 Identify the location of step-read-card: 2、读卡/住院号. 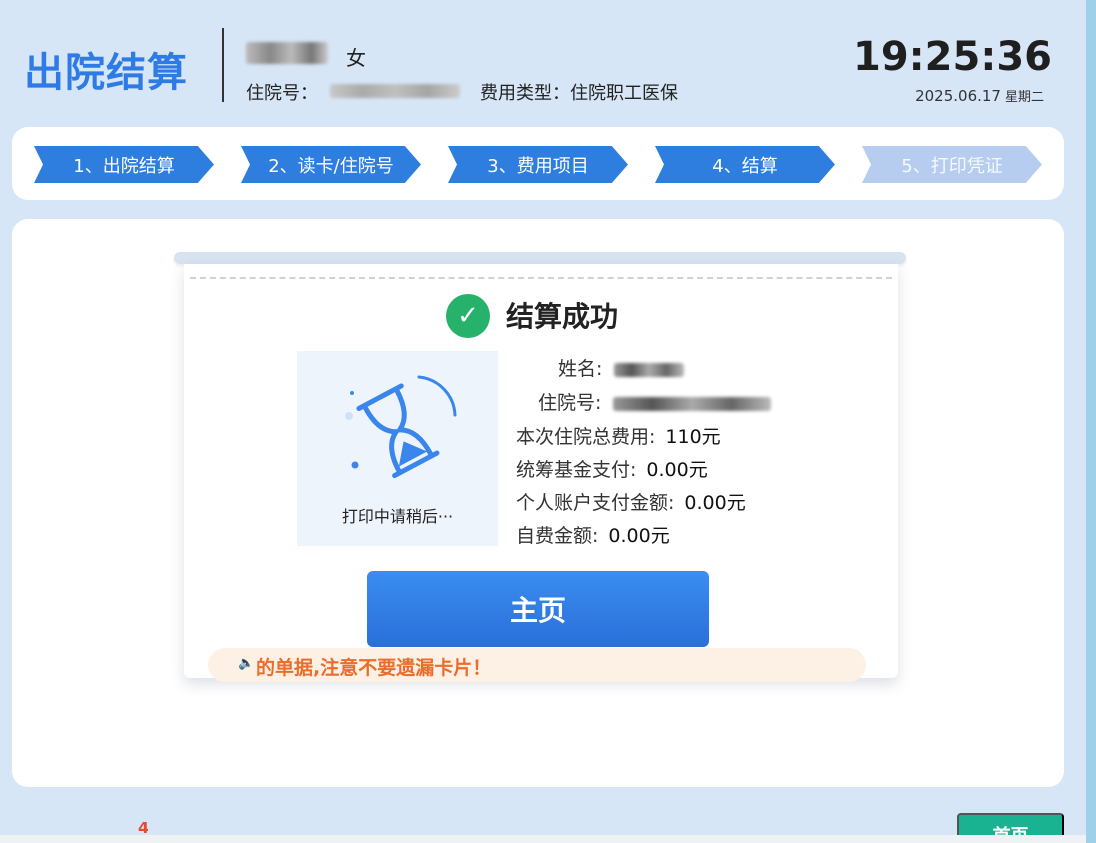
(331, 164).